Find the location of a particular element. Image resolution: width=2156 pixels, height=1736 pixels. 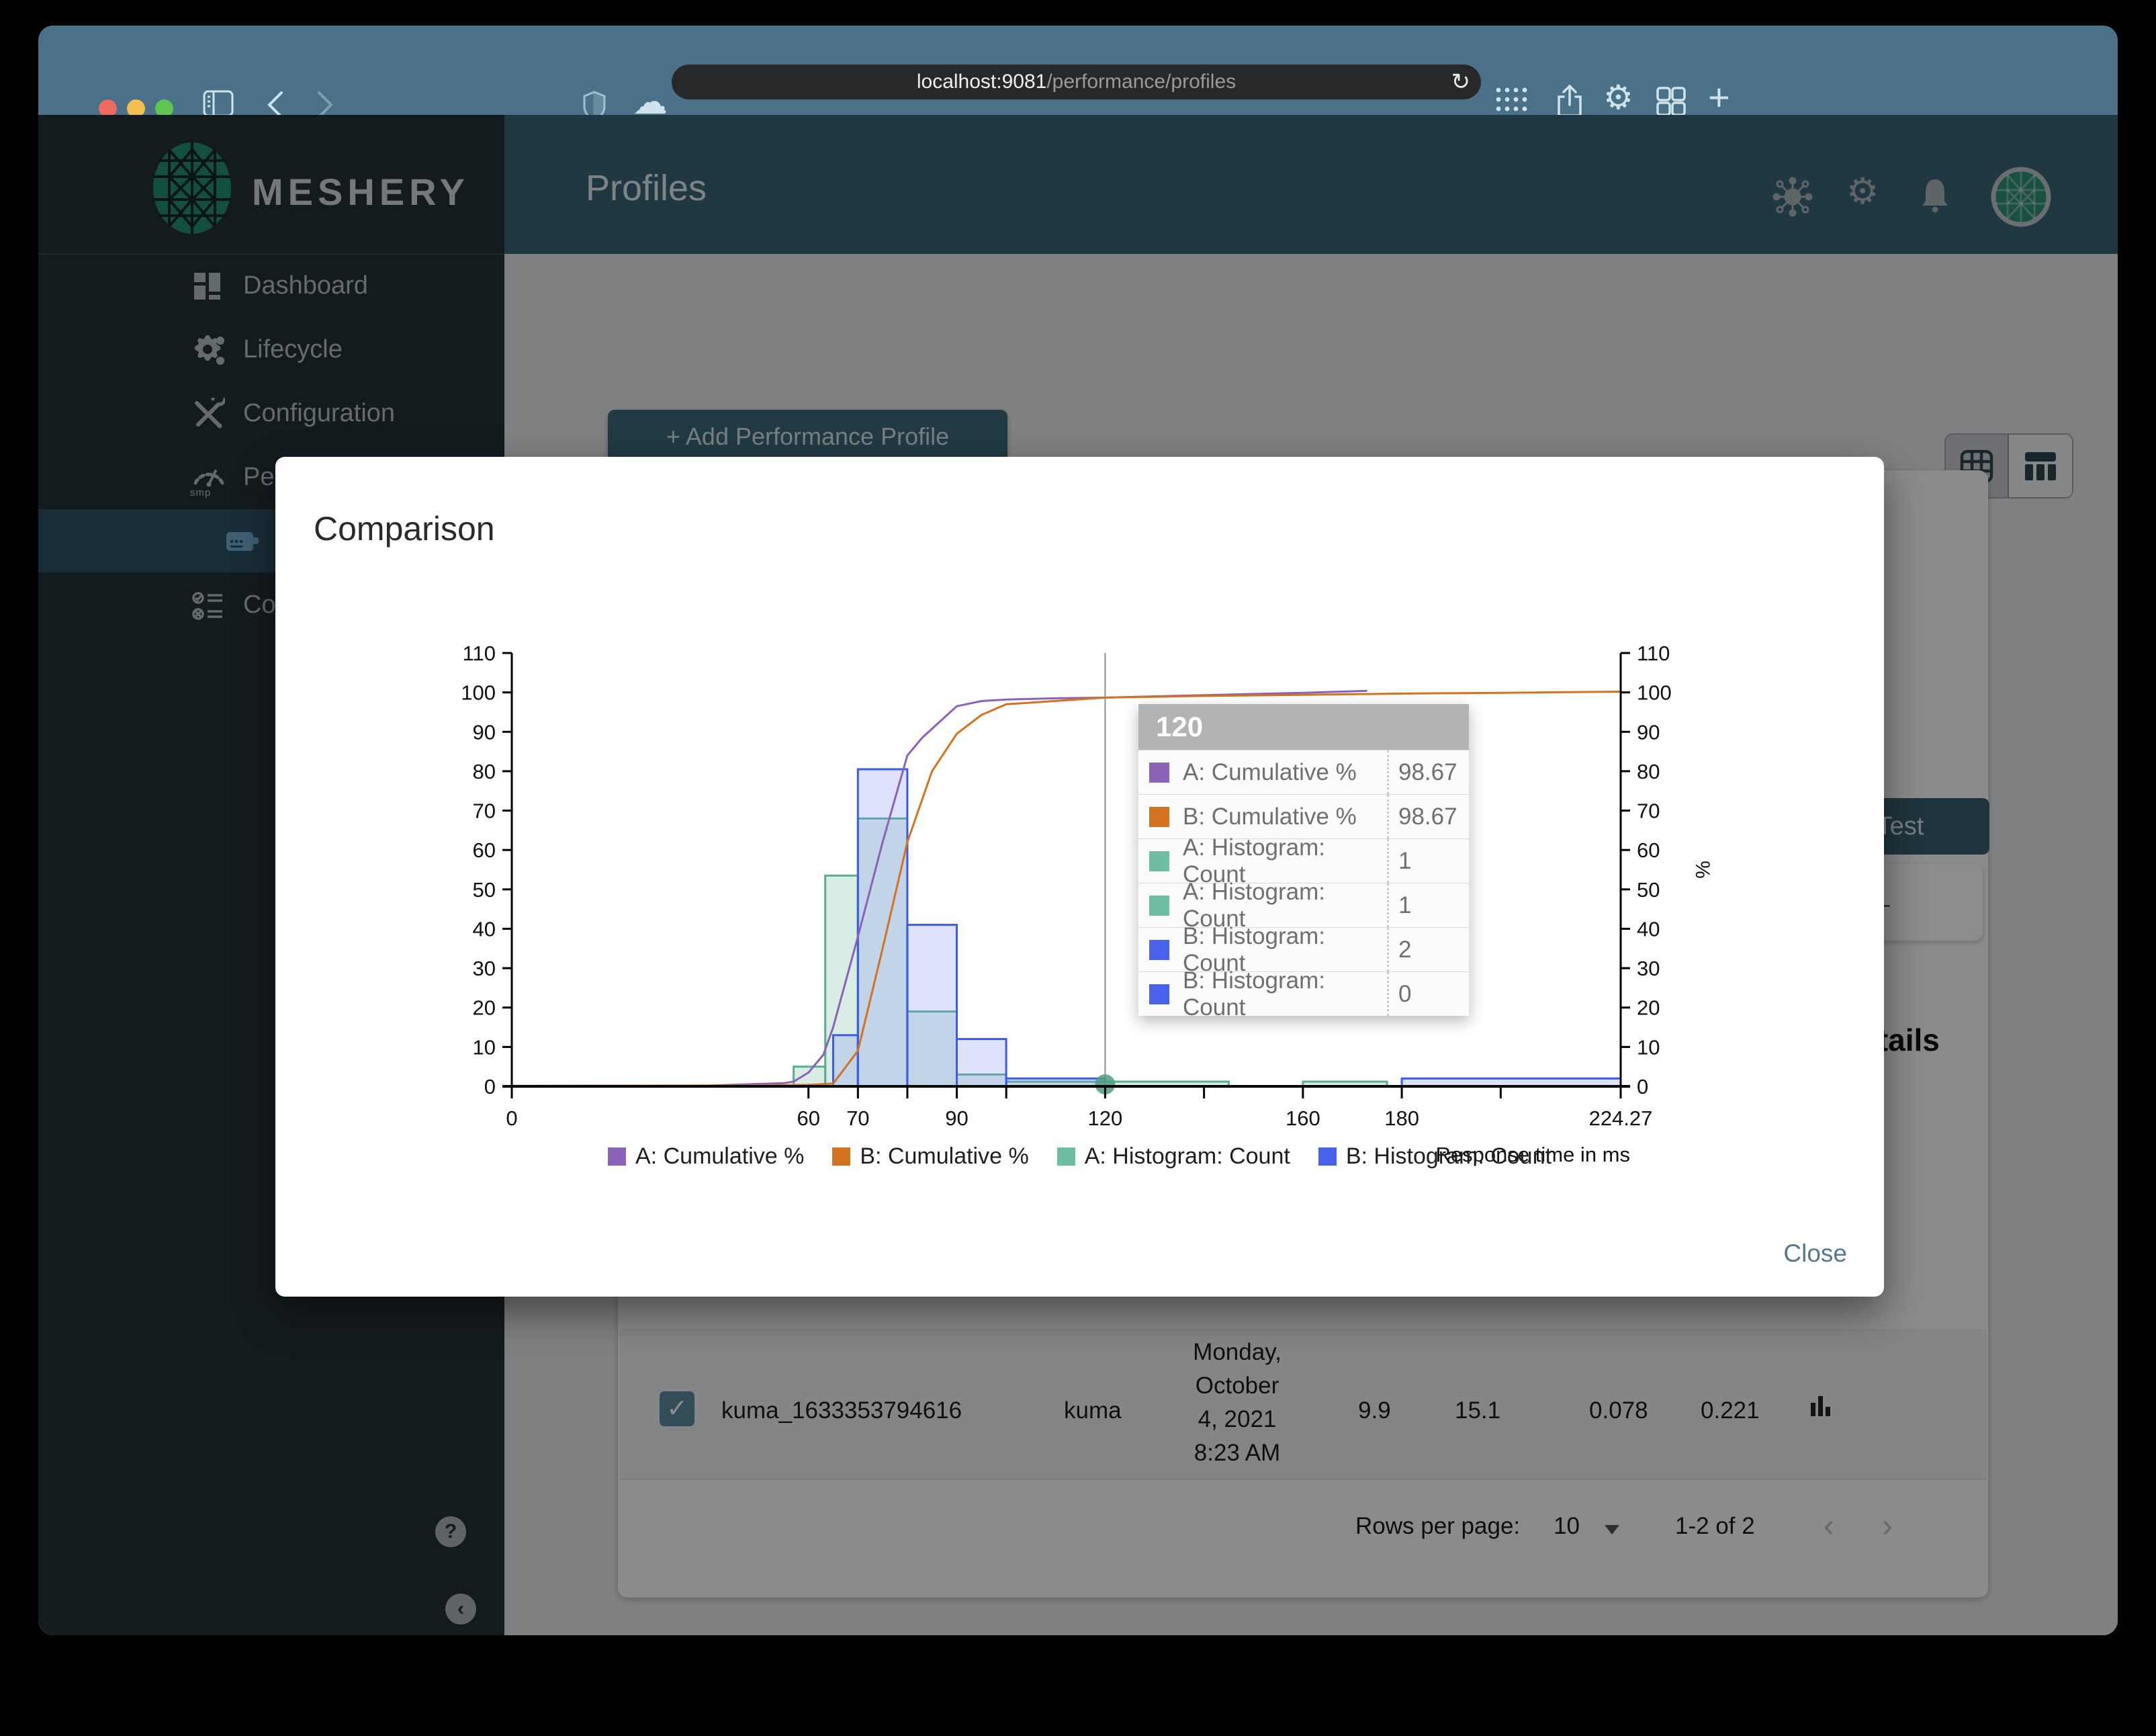

tooltip-row: A: Cumulative % 98.67 is located at coordinates (1303, 772).